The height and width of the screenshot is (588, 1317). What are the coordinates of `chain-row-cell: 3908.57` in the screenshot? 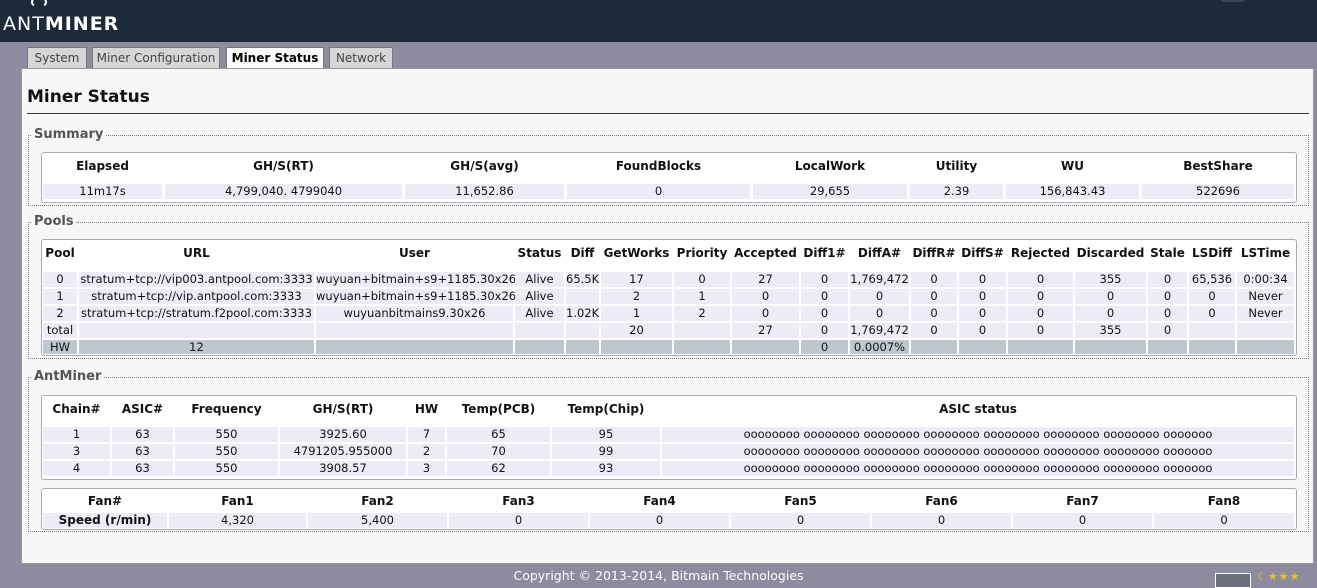 It's located at (343, 468).